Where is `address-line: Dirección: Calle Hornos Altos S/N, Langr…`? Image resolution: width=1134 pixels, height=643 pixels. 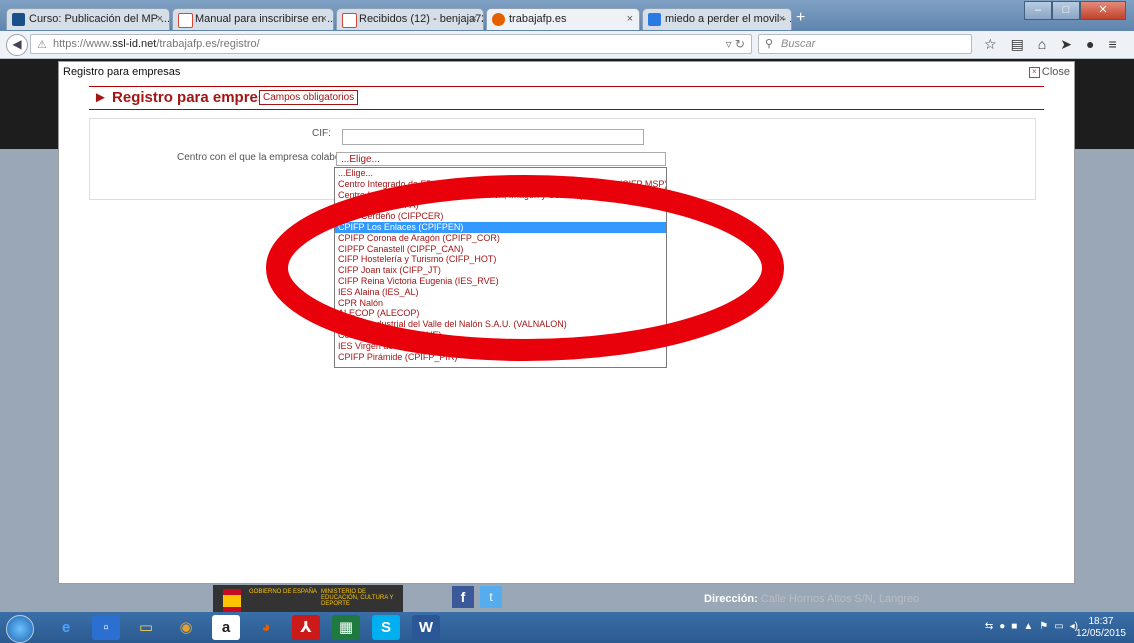 address-line: Dirección: Calle Hornos Altos S/N, Langr… is located at coordinates (812, 599).